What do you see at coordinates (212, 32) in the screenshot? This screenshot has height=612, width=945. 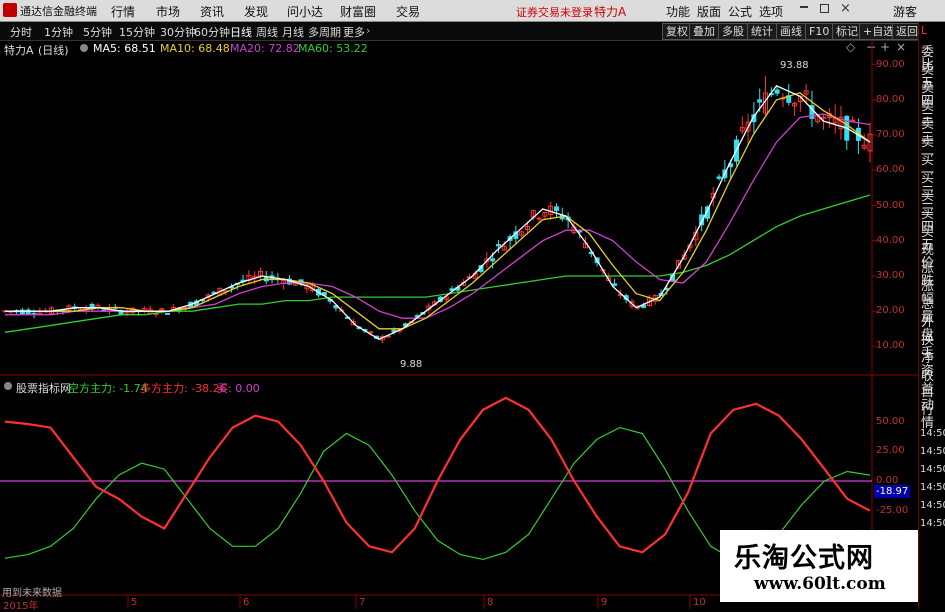 I see `period-tab: 60分钟` at bounding box center [212, 32].